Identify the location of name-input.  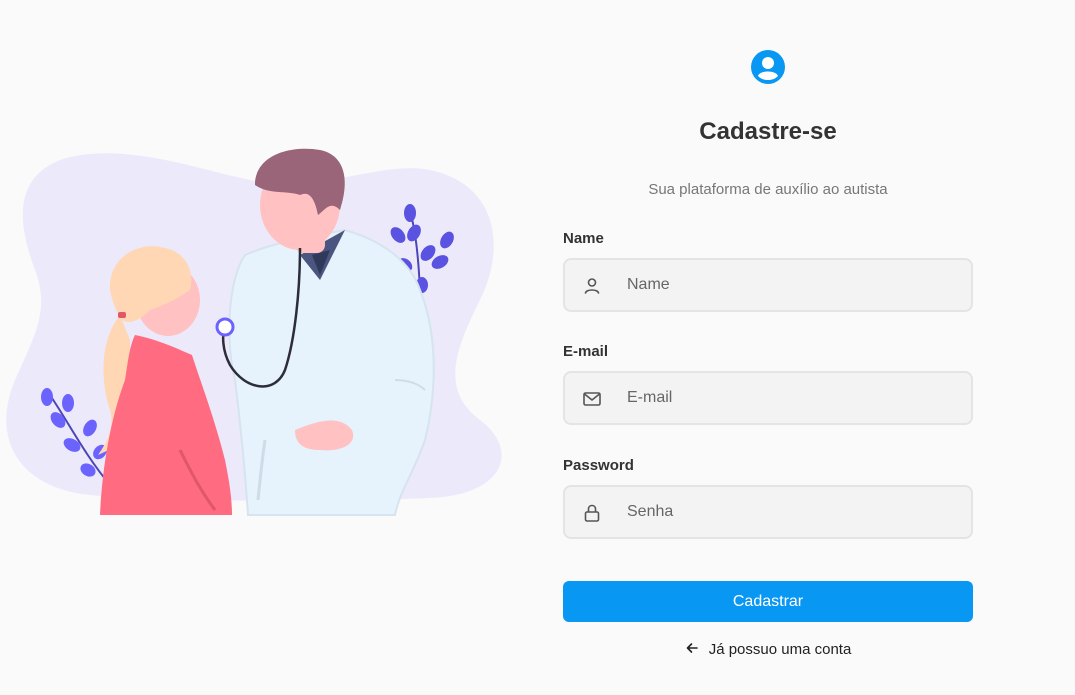
(792, 285).